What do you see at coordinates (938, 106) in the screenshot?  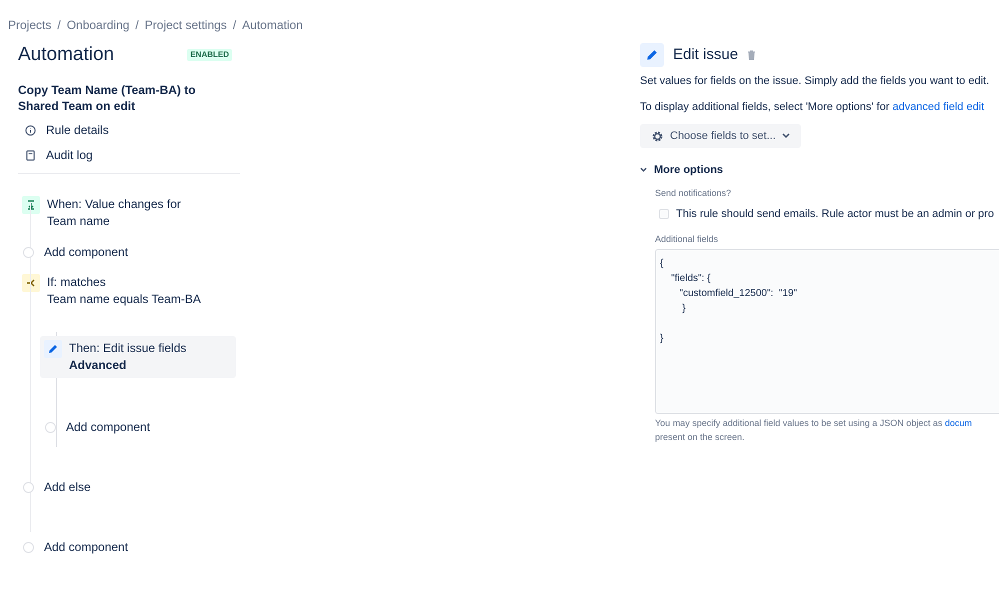 I see `advanced-field-link: advanced field edit` at bounding box center [938, 106].